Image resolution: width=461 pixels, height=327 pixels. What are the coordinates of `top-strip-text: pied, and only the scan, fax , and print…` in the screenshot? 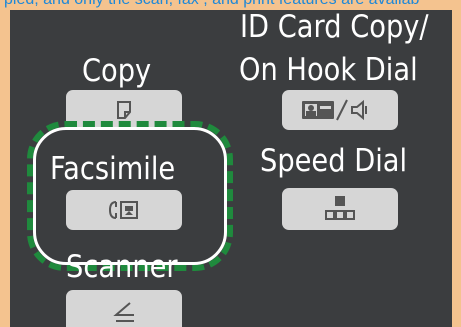 It's located at (211, 4).